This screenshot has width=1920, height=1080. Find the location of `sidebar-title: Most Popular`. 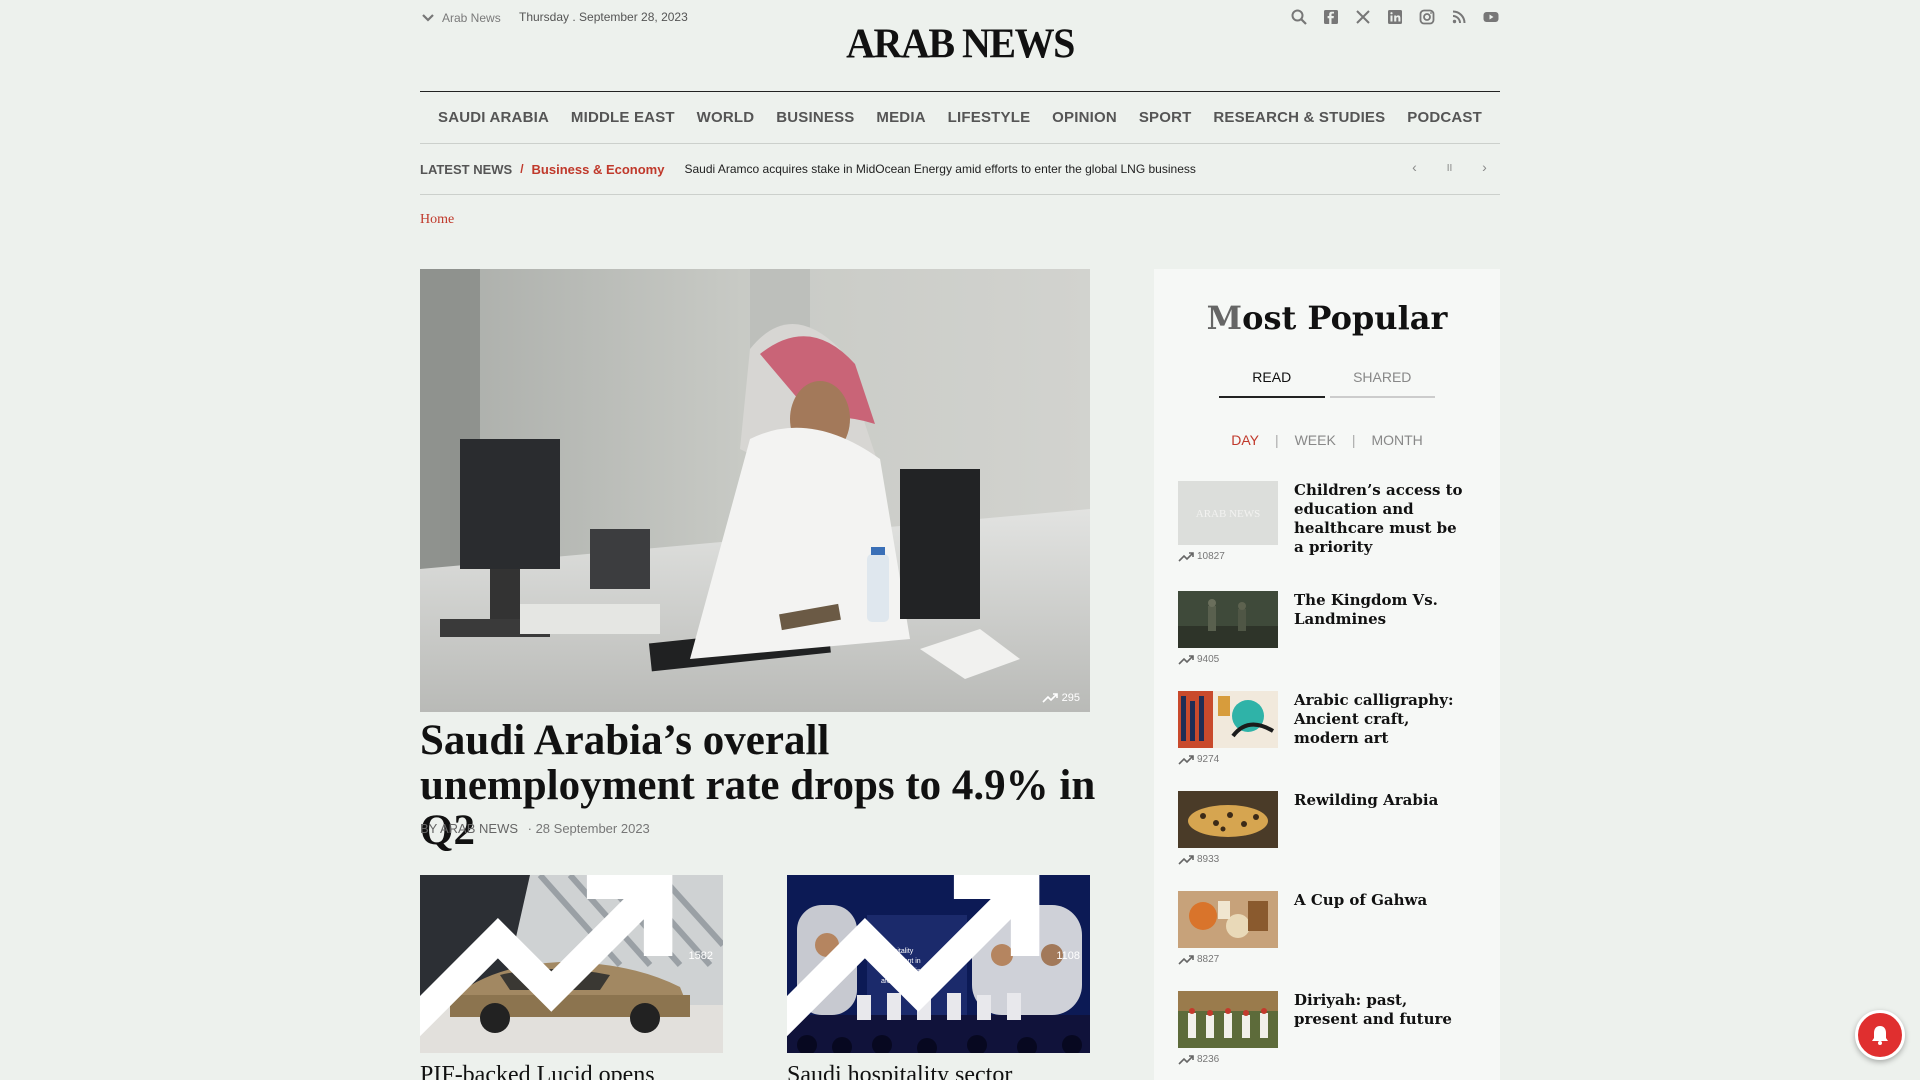

sidebar-title: Most Popular is located at coordinates (1327, 318).